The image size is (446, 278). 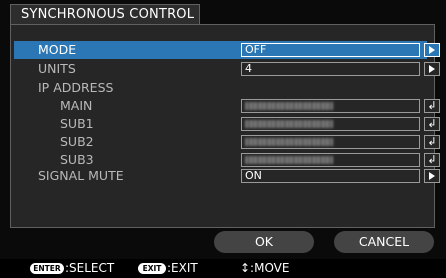 What do you see at coordinates (90, 268) in the screenshot?
I see `footer-select-text: :SELECT` at bounding box center [90, 268].